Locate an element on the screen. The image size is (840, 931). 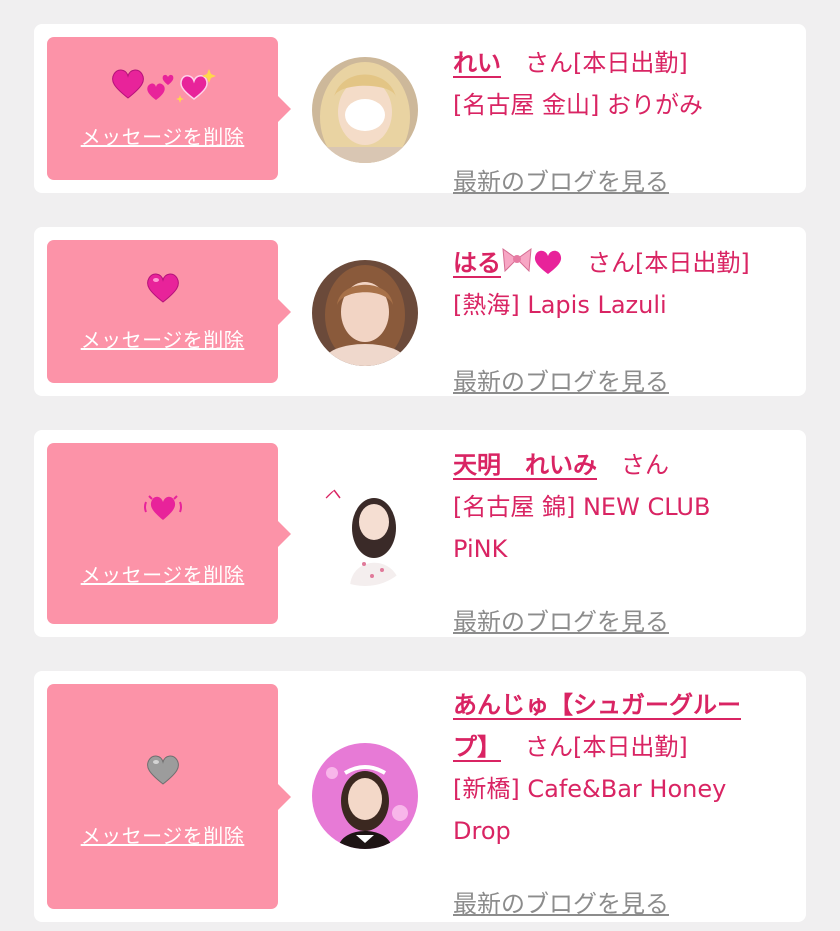
cast-name-link: 天明 れいみ is located at coordinates (525, 465).